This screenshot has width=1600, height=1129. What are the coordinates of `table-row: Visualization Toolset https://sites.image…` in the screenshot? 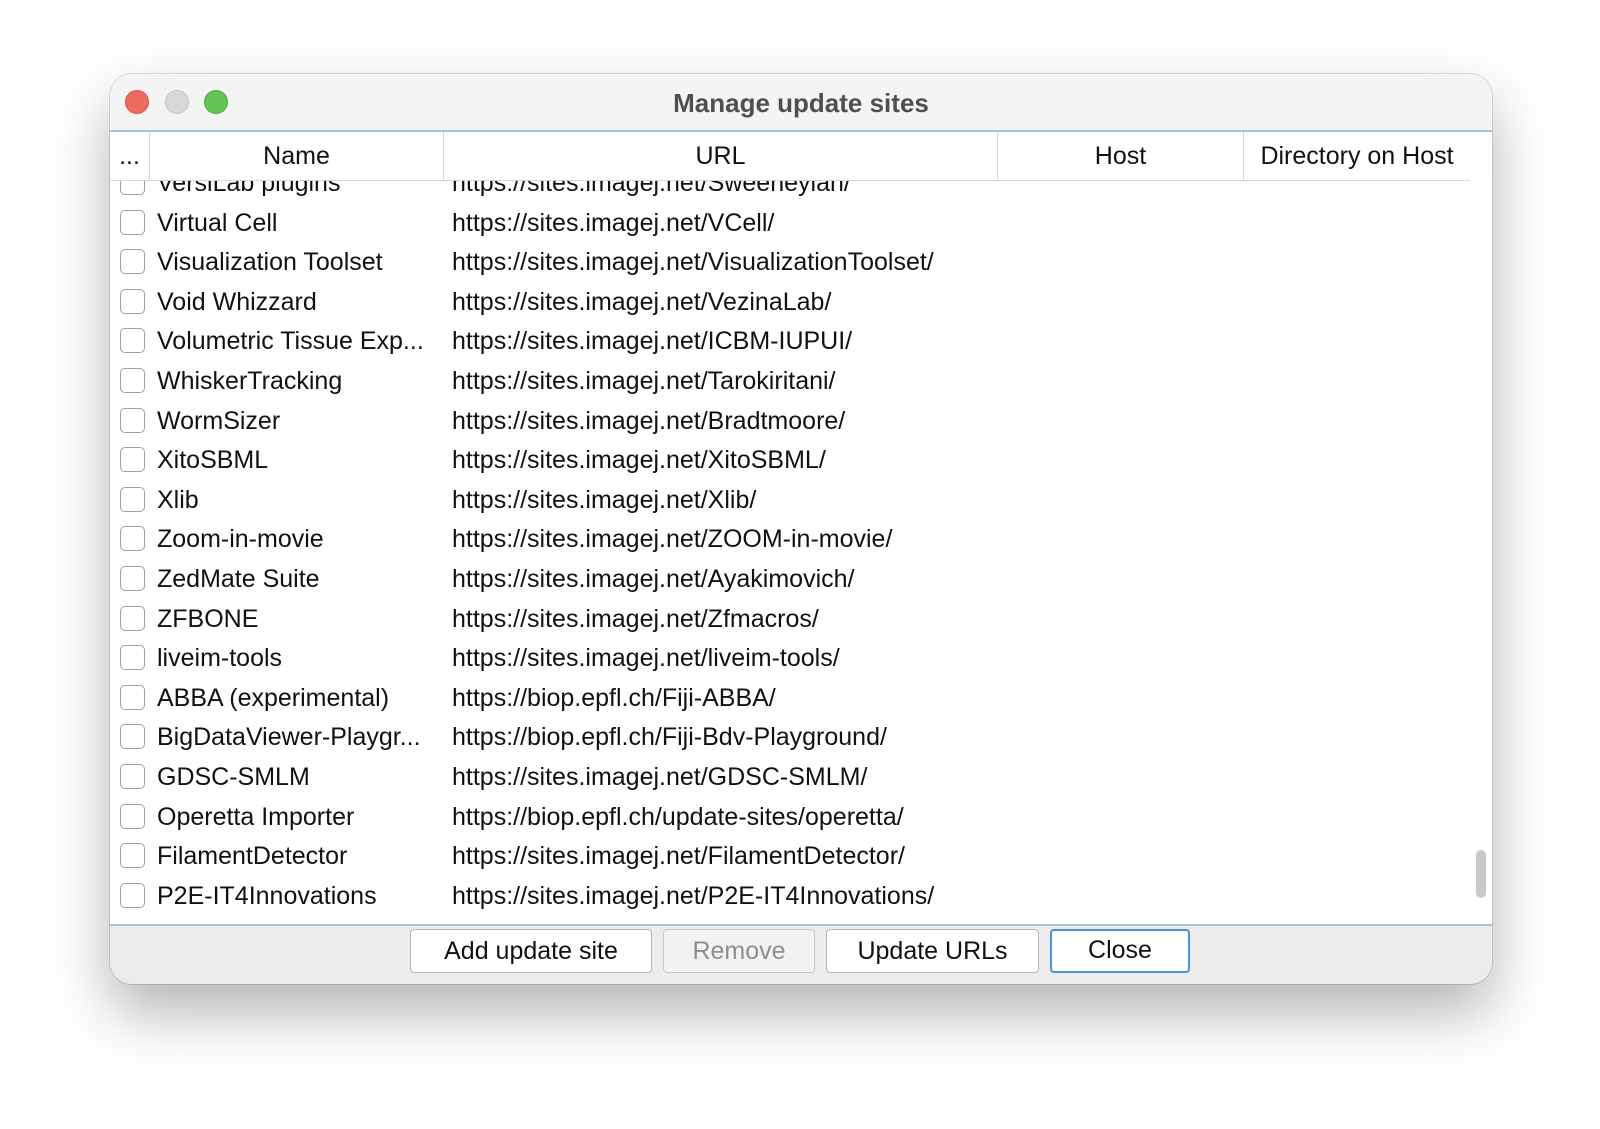 It's located at (790, 263).